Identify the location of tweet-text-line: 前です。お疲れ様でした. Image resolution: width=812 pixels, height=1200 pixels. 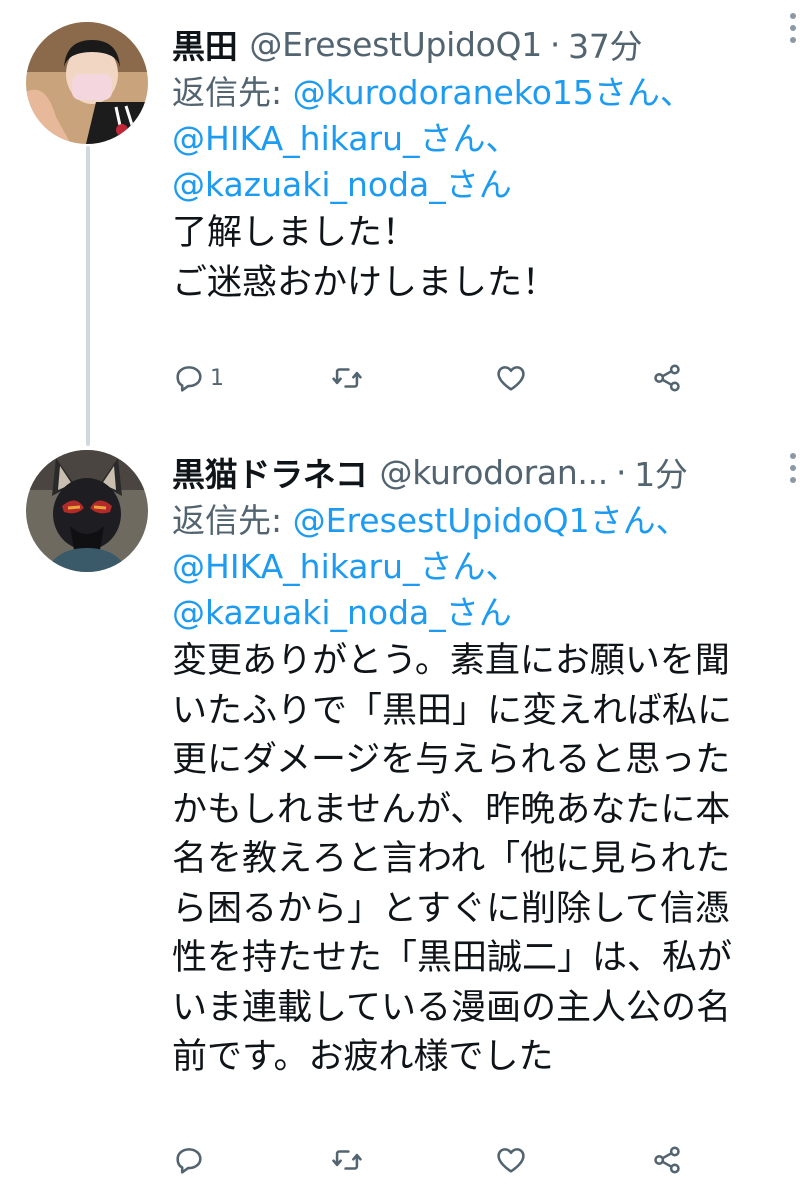
(363, 1057).